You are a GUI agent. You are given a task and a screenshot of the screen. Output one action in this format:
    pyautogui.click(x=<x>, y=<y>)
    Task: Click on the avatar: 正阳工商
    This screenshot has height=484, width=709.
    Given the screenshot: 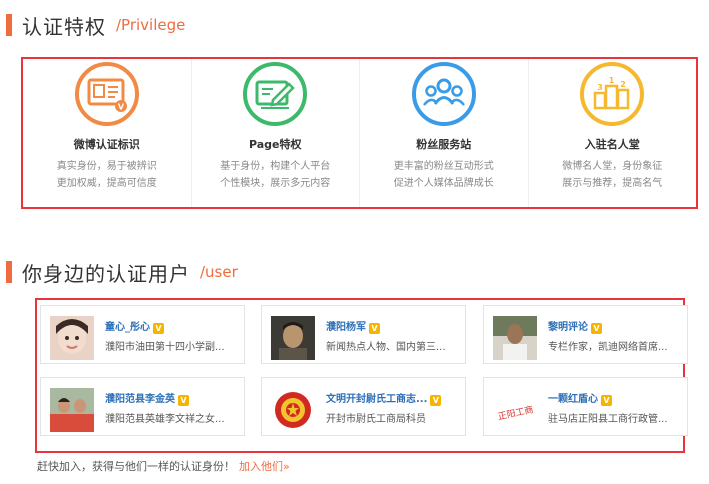 What is the action you would take?
    pyautogui.click(x=515, y=410)
    